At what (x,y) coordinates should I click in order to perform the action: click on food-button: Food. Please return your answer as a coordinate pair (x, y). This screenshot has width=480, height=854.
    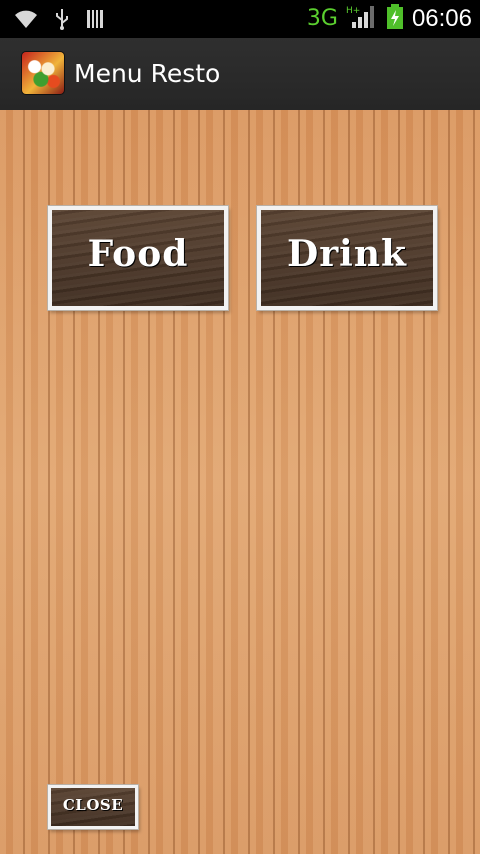
    Looking at the image, I should click on (138, 258).